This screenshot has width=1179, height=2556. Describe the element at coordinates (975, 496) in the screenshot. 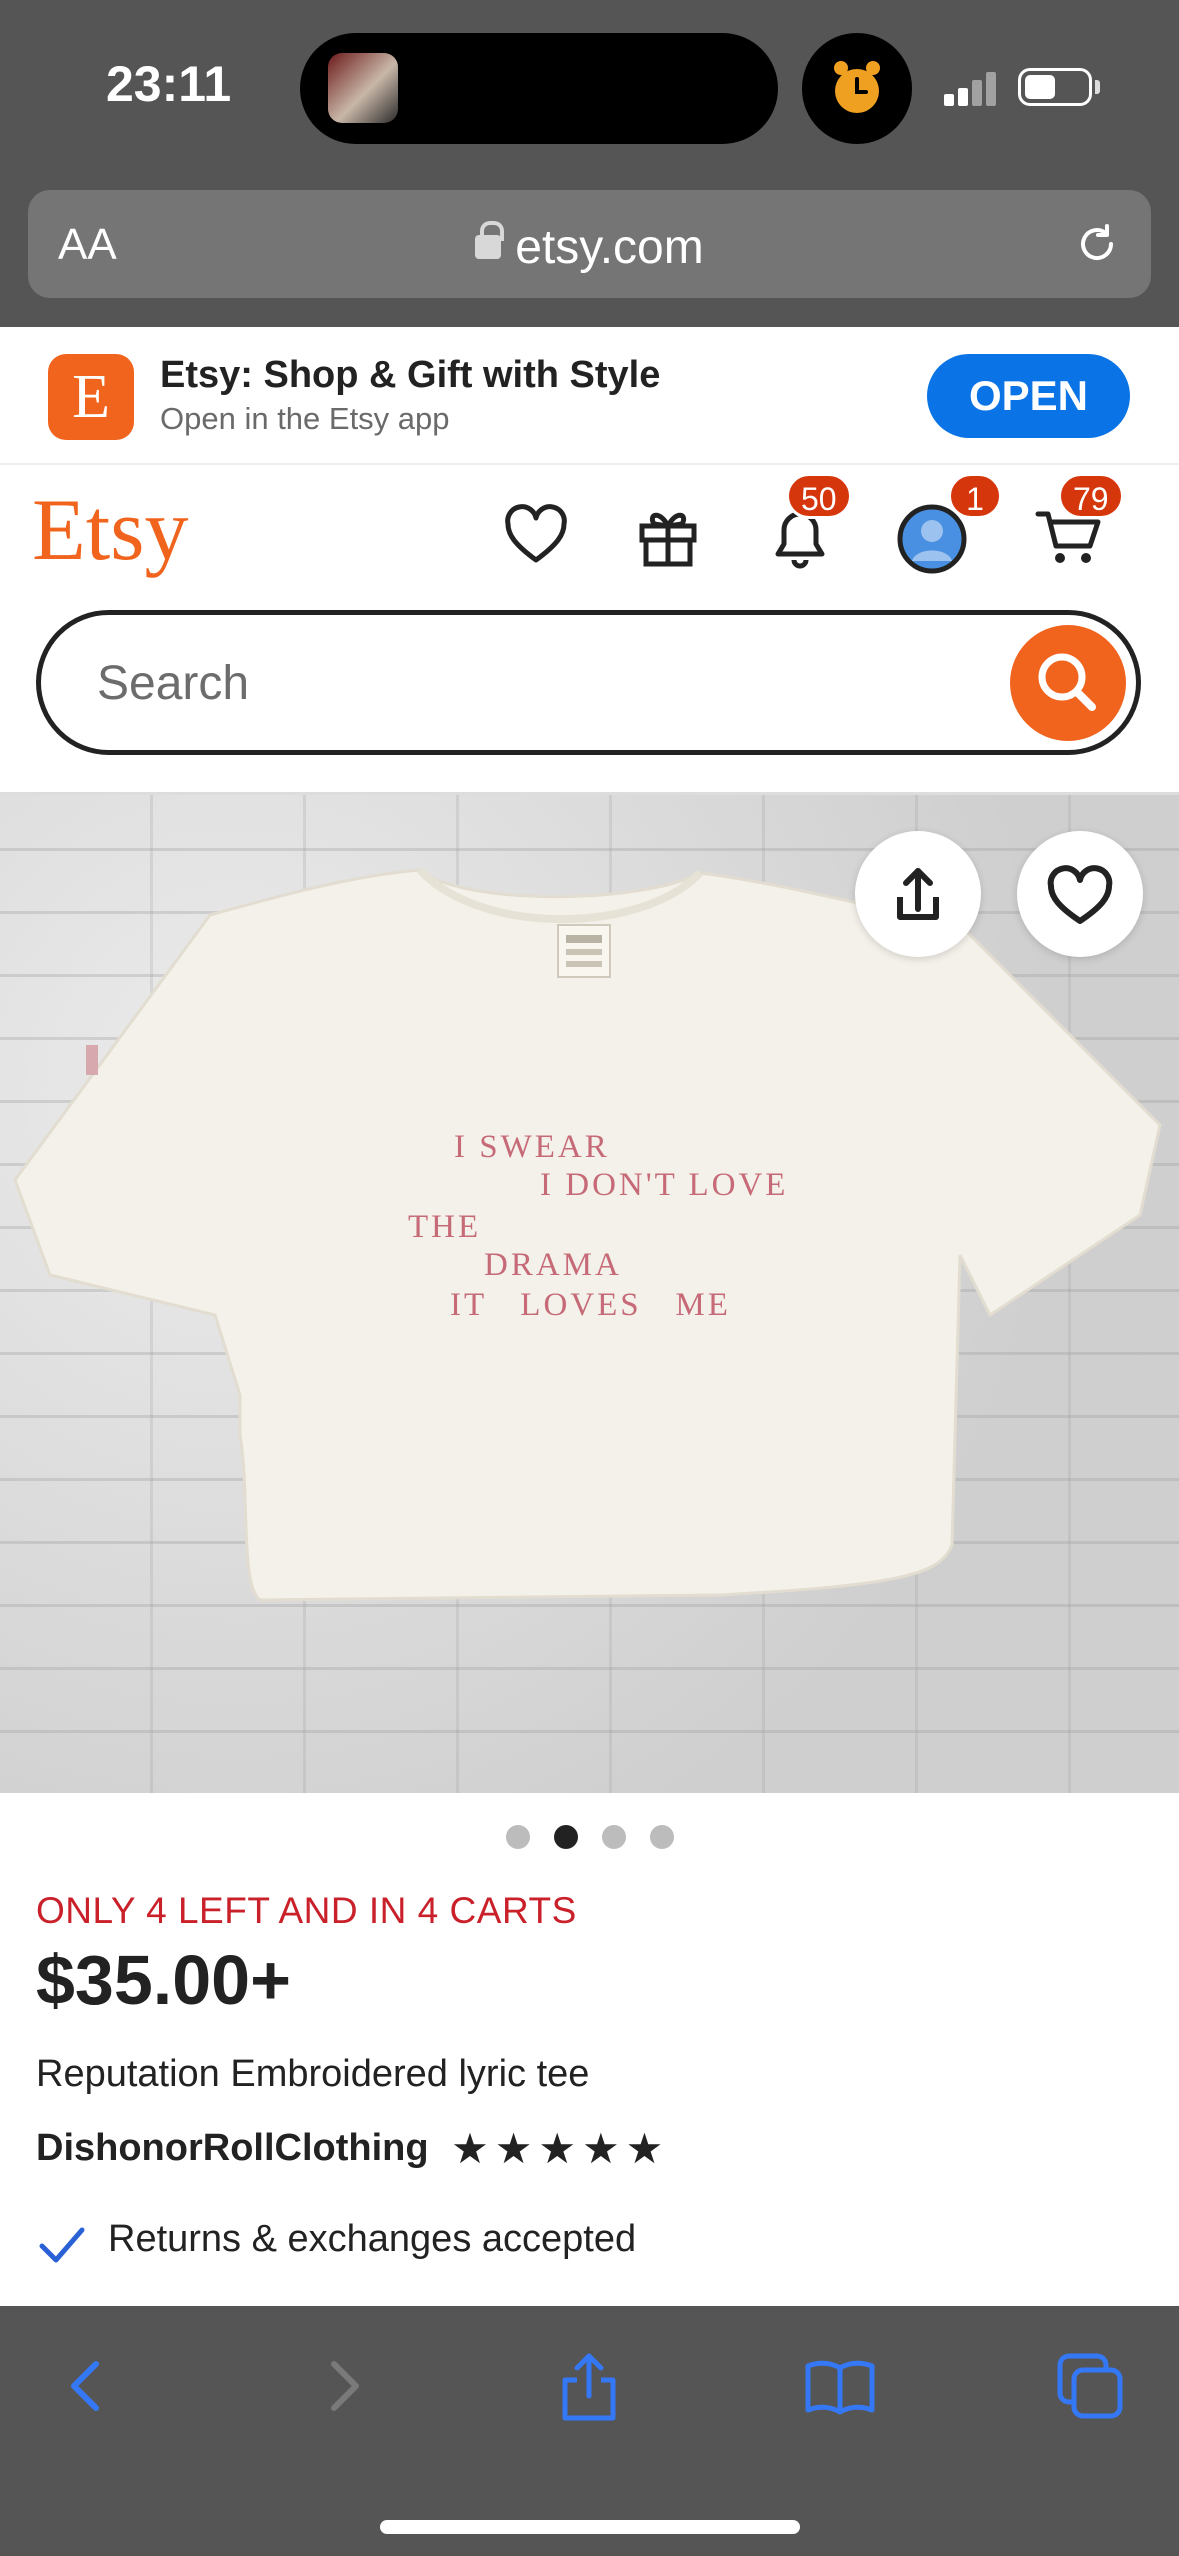

I see `account-badge: 1` at that location.